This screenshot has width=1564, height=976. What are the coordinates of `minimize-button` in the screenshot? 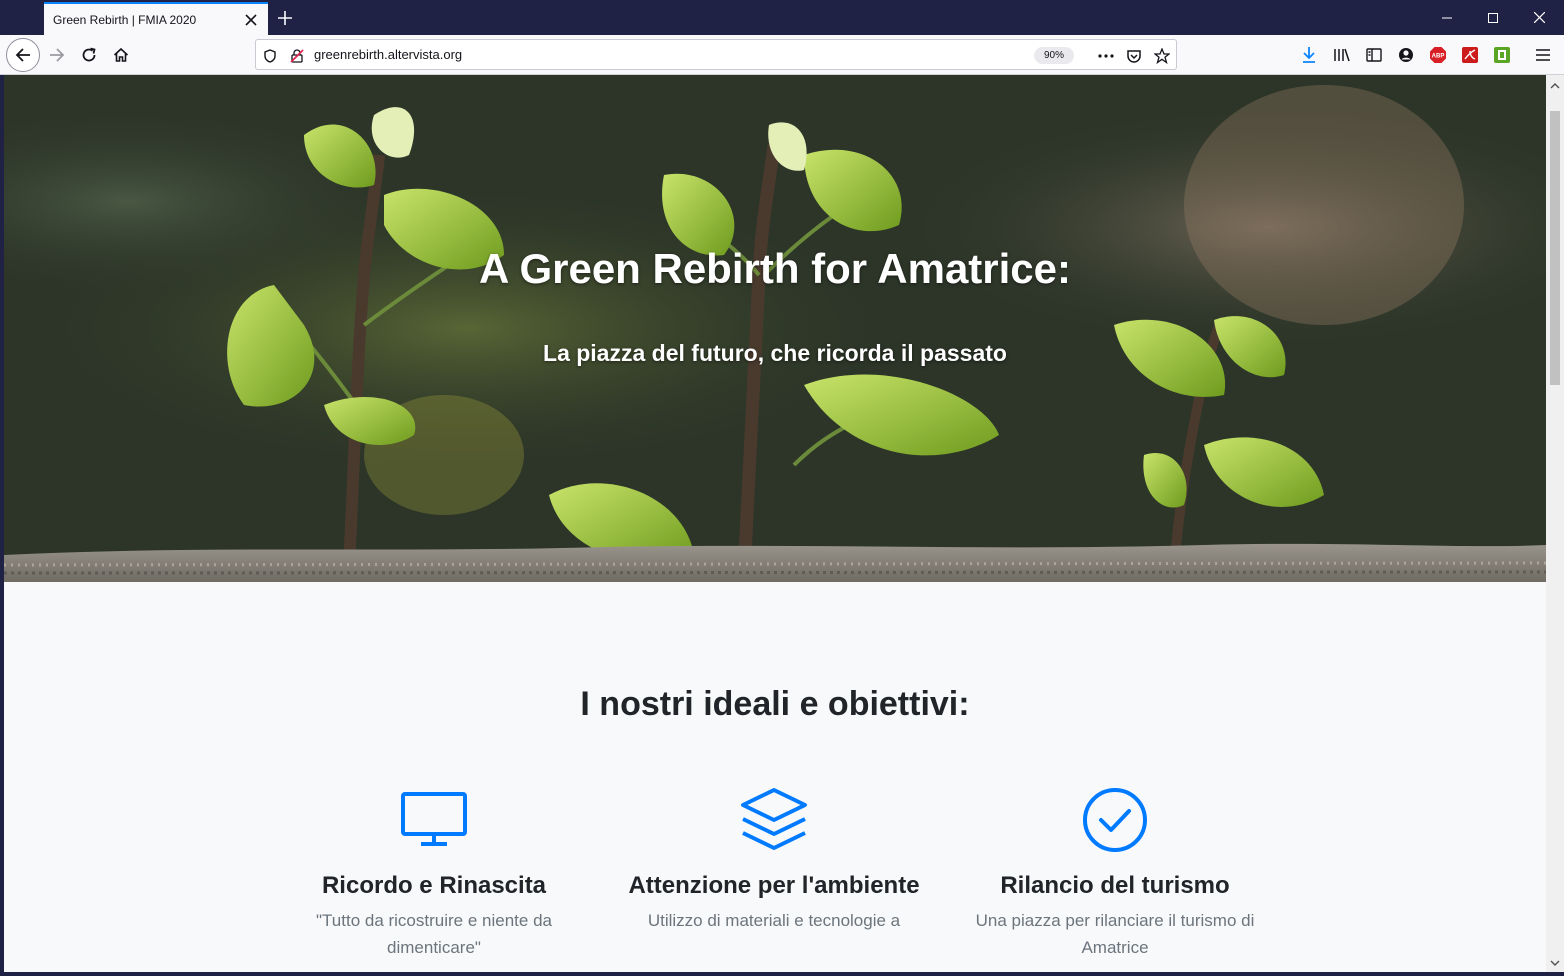 It's located at (1447, 17).